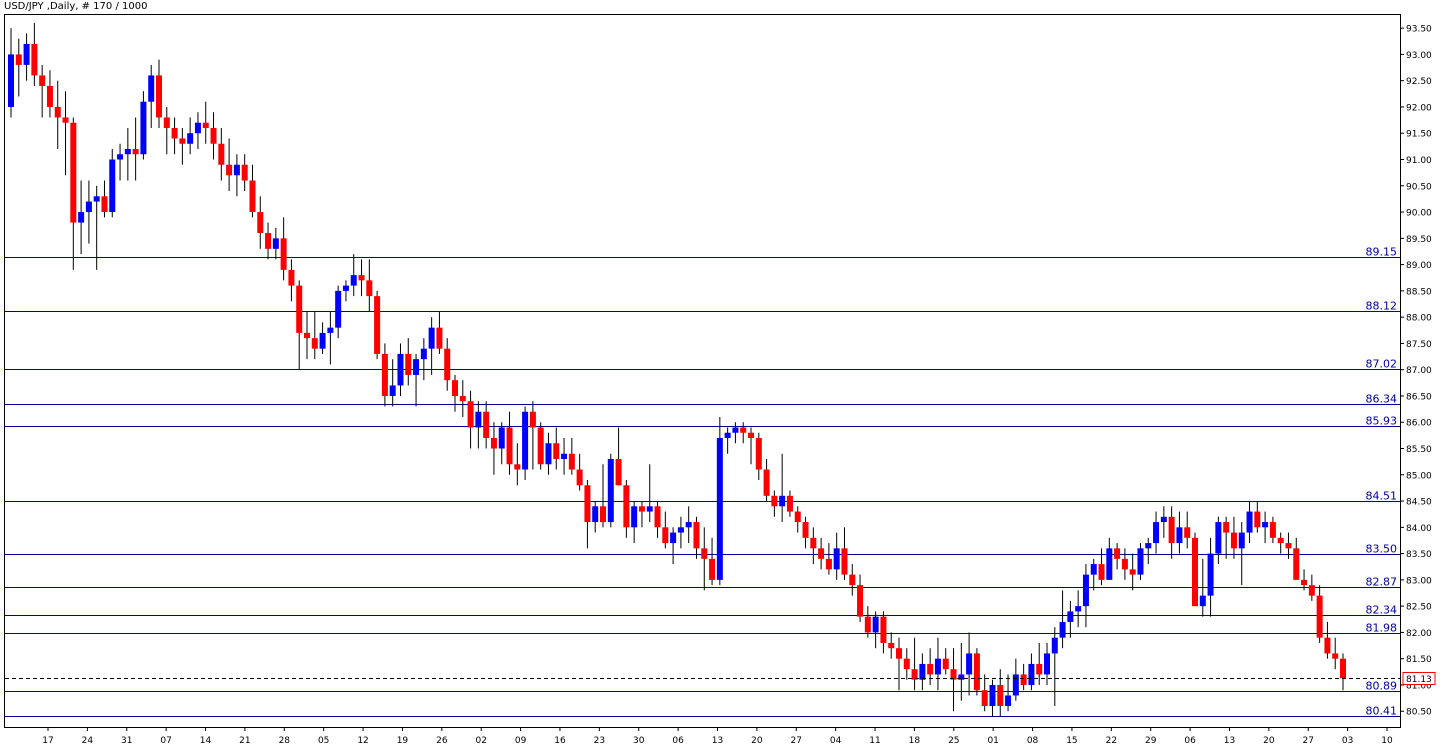 The image size is (1440, 750). Describe the element at coordinates (403, 741) in the screenshot. I see `date-tick-label: 19` at that location.